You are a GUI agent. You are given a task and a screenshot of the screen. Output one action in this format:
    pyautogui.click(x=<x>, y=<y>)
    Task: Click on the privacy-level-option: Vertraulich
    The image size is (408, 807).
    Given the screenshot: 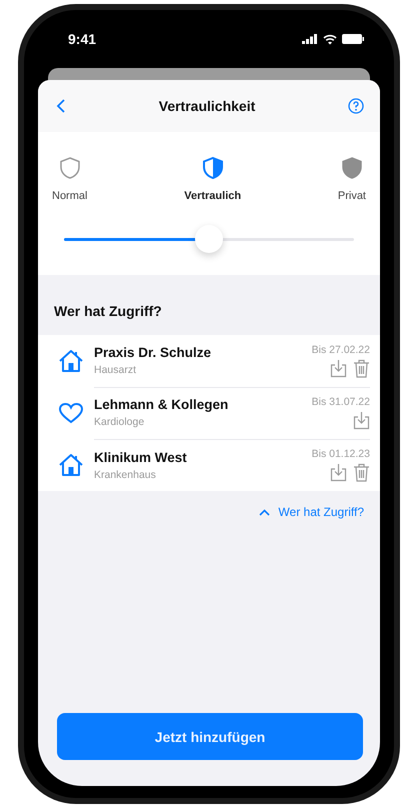 What is the action you would take?
    pyautogui.click(x=213, y=179)
    